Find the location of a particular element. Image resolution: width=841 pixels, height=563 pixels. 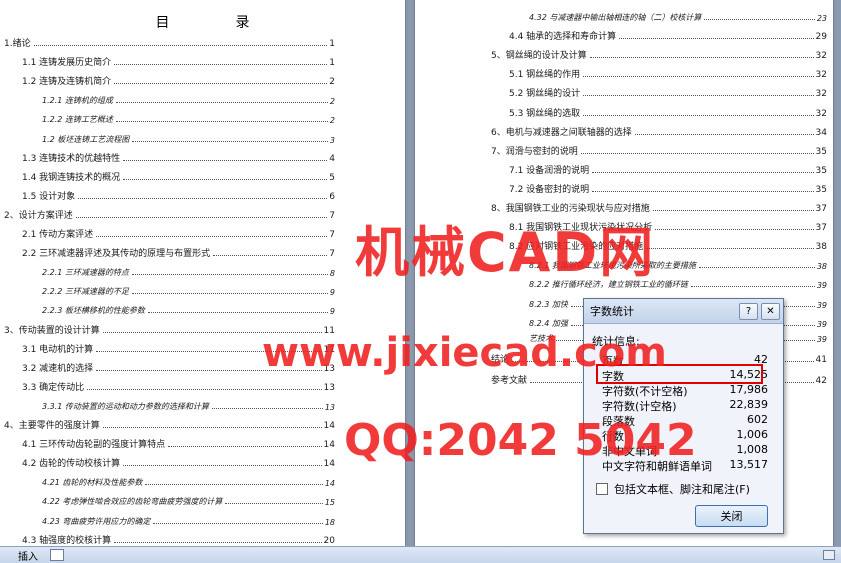

toc-entry: 7.1 设备润滑的说明 35 is located at coordinates (659, 167).